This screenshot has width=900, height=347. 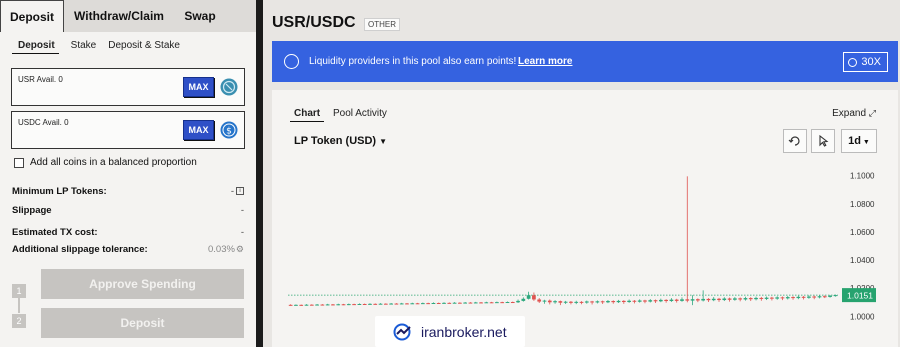 I want to click on y-tick-label: 1.0800, so click(x=862, y=204).